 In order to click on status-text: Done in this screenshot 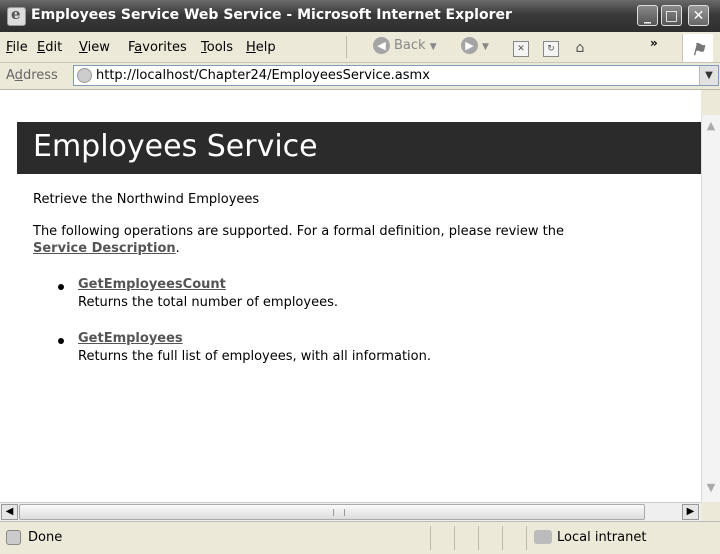, I will do `click(45, 537)`.